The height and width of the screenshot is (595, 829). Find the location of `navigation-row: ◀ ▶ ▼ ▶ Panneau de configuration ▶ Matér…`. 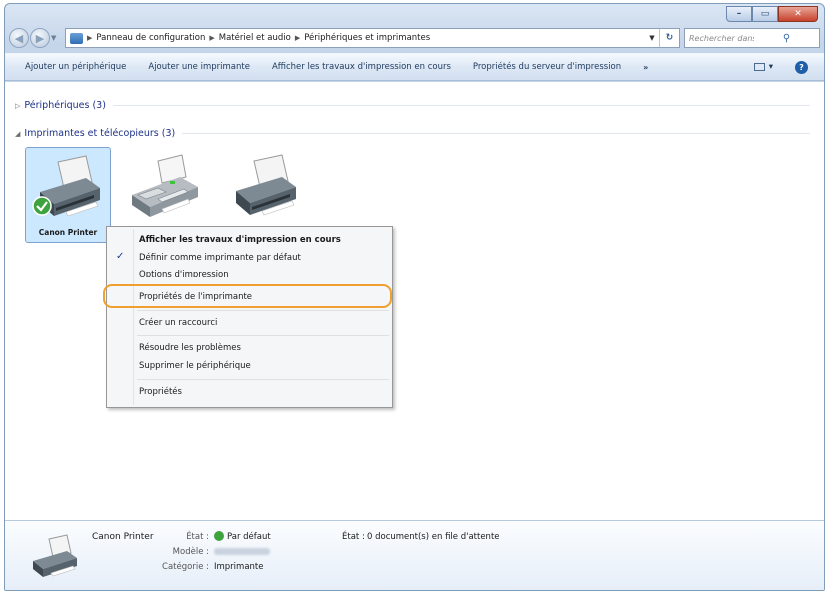

navigation-row: ◀ ▶ ▼ ▶ Panneau de configuration ▶ Matér… is located at coordinates (414, 38).